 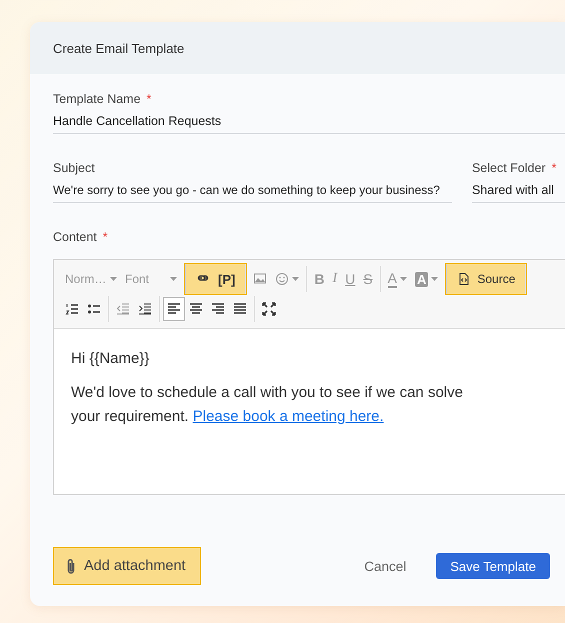 What do you see at coordinates (252, 193) in the screenshot?
I see `input-field: We're sorry to see you go - can we do something to keep your business?` at bounding box center [252, 193].